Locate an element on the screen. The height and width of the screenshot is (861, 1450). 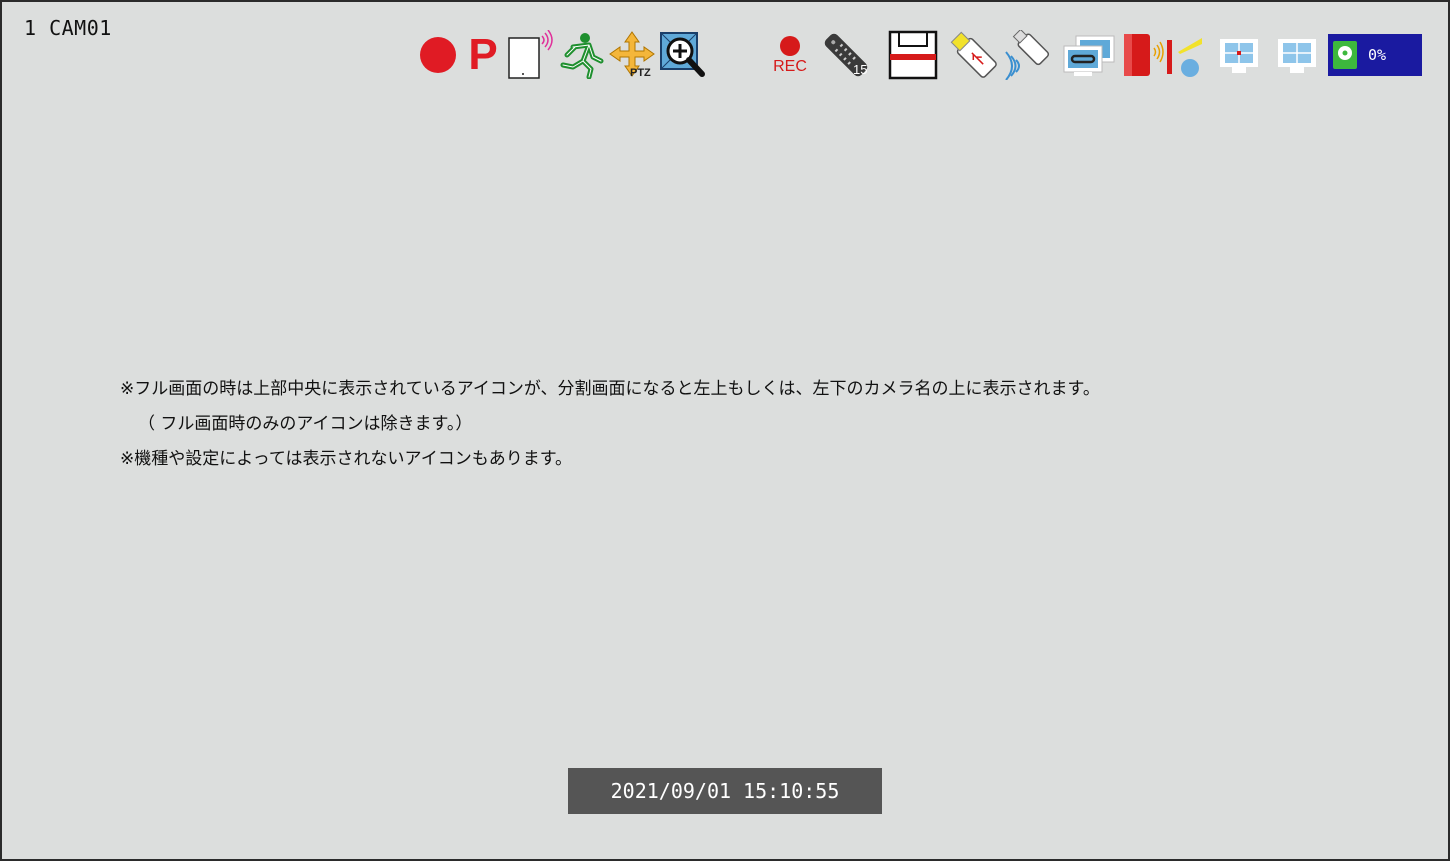
hdd-icon is located at coordinates (1345, 55).